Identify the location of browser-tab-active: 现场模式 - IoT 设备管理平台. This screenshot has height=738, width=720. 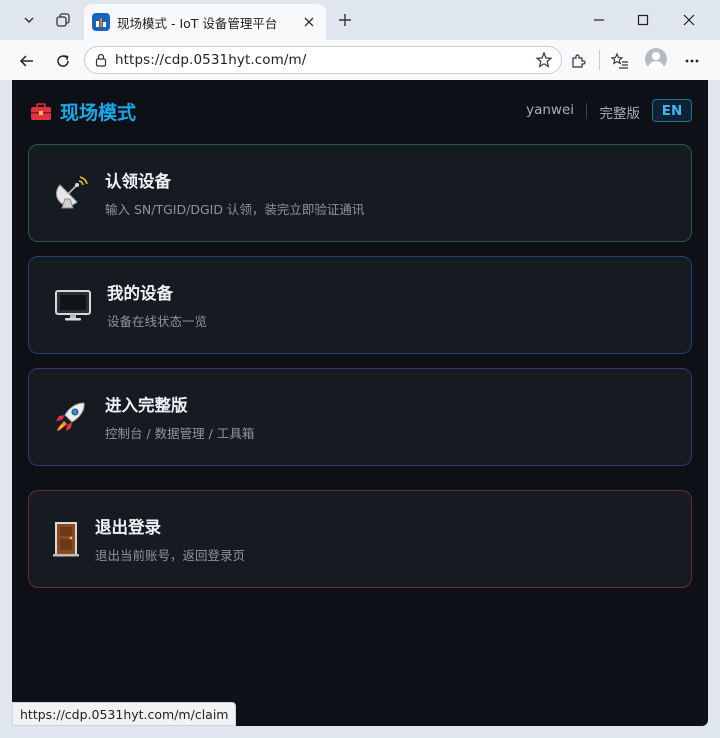
(205, 22).